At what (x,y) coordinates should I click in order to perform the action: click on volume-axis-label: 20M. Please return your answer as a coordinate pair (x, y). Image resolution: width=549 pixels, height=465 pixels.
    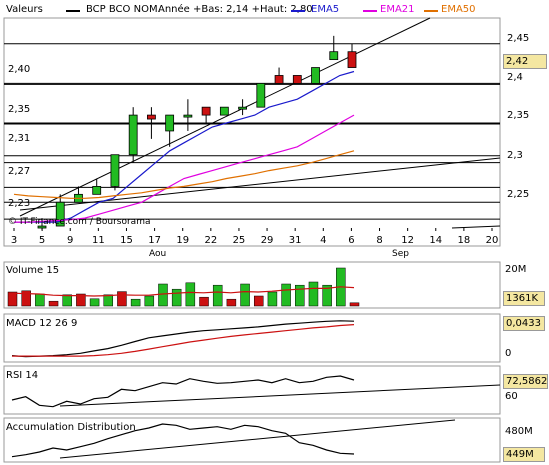
    Looking at the image, I should click on (516, 269).